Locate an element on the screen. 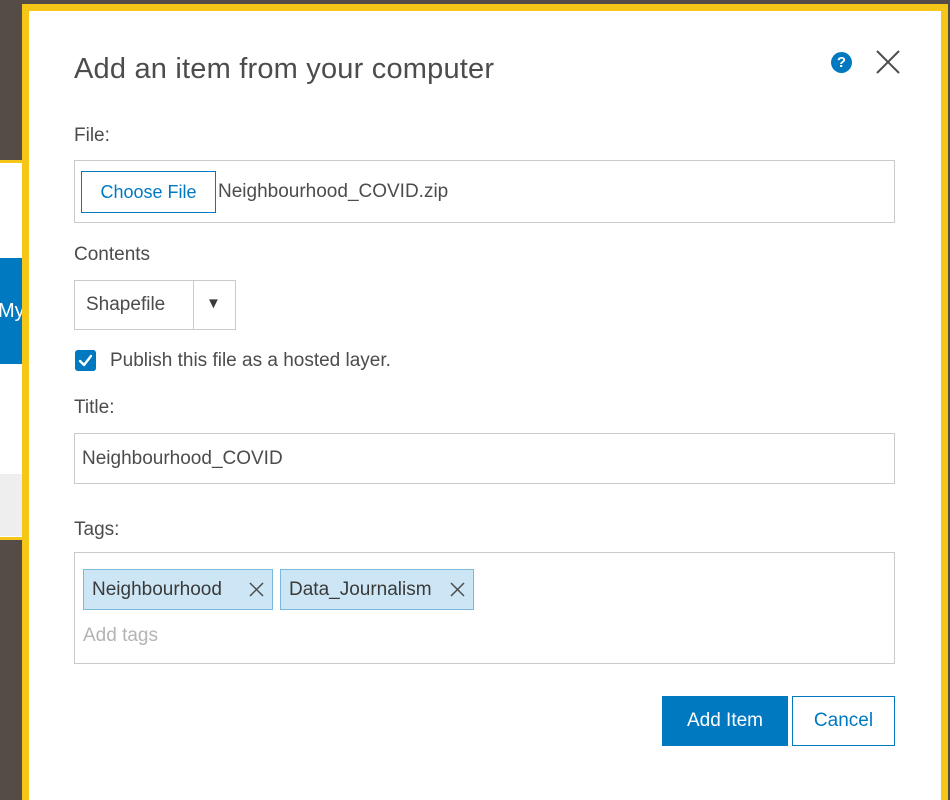 The height and width of the screenshot is (800, 950). add-item-button: Add Item is located at coordinates (725, 721).